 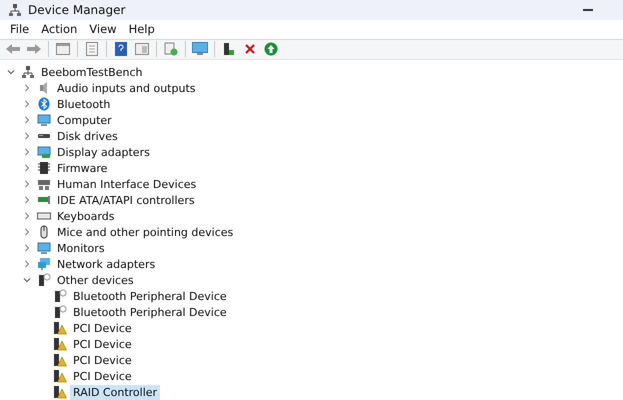 What do you see at coordinates (44, 152) in the screenshot?
I see `display-adapter-icon` at bounding box center [44, 152].